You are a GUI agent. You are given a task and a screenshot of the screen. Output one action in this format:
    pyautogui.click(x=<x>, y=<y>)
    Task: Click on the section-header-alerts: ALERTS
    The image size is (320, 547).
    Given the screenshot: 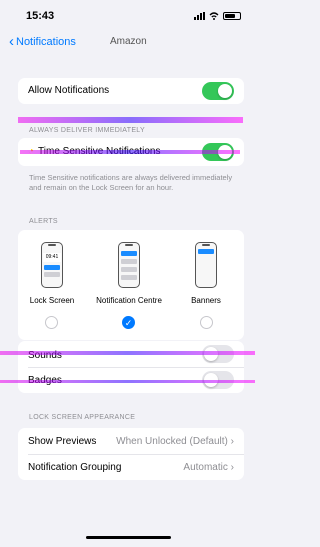 What is the action you would take?
    pyautogui.click(x=43, y=221)
    